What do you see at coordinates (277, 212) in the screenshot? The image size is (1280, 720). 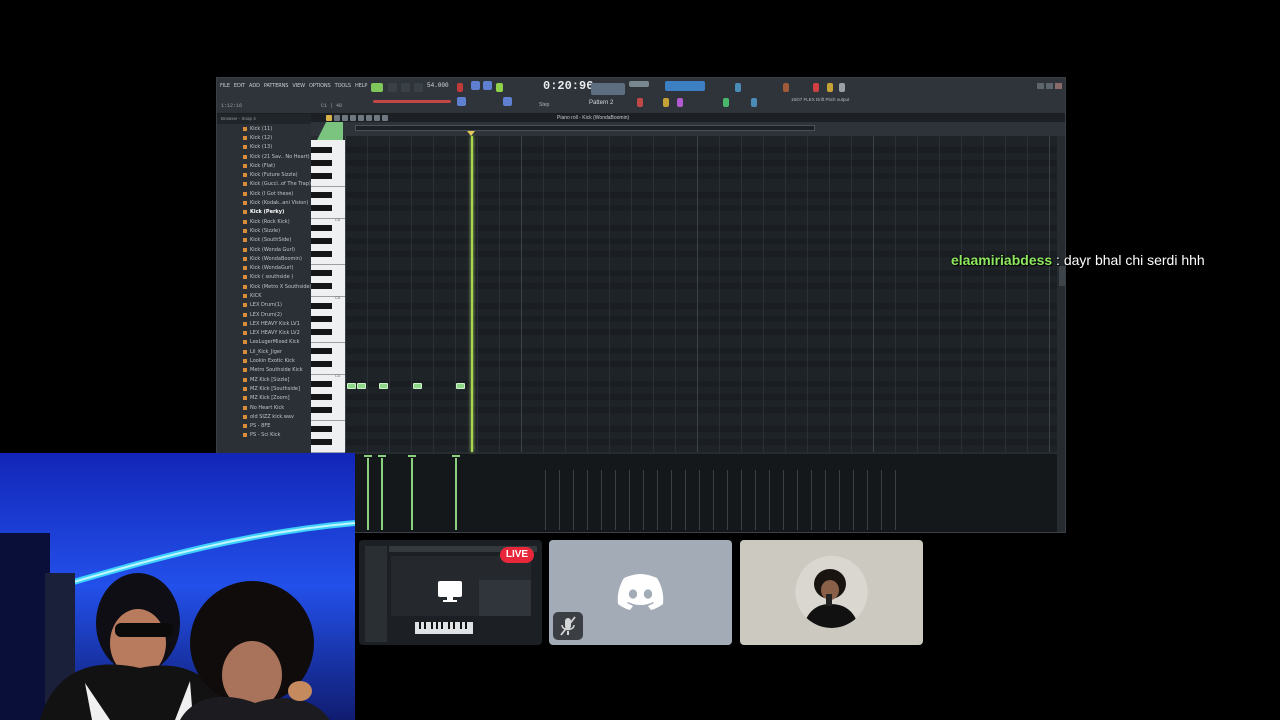 I see `browser-item: Kick (Perky)` at bounding box center [277, 212].